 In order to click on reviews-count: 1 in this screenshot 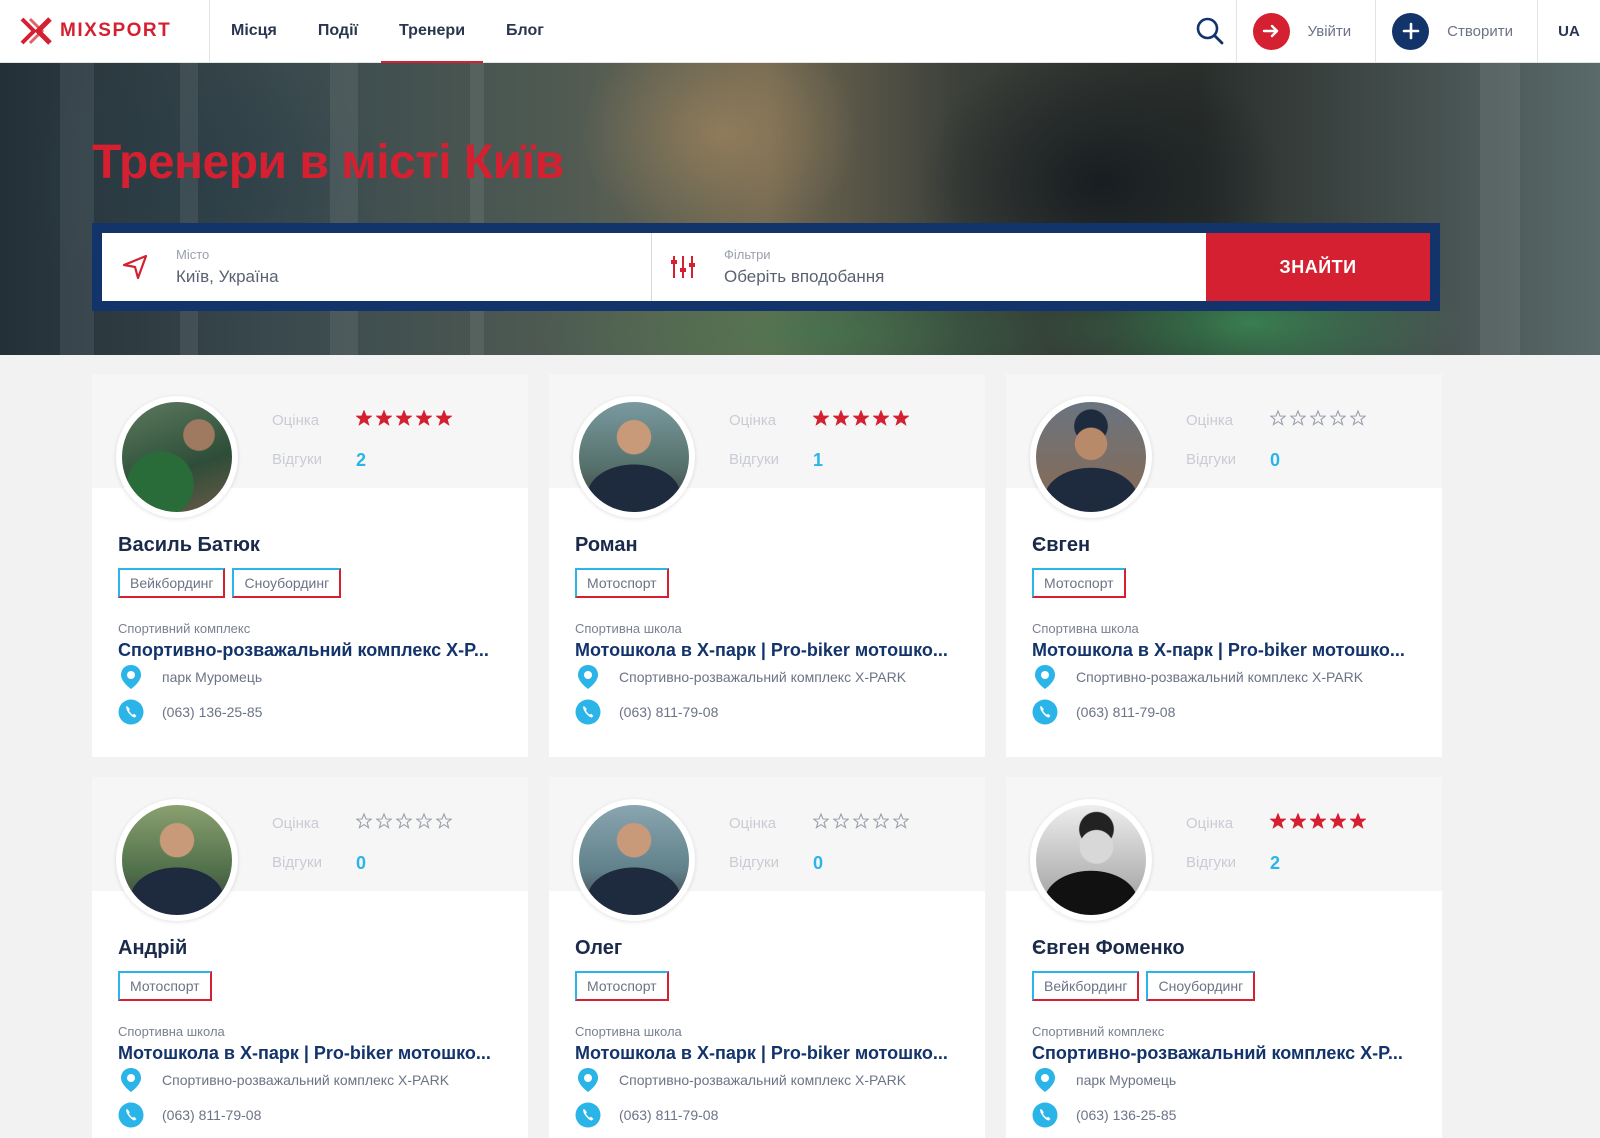, I will do `click(818, 460)`.